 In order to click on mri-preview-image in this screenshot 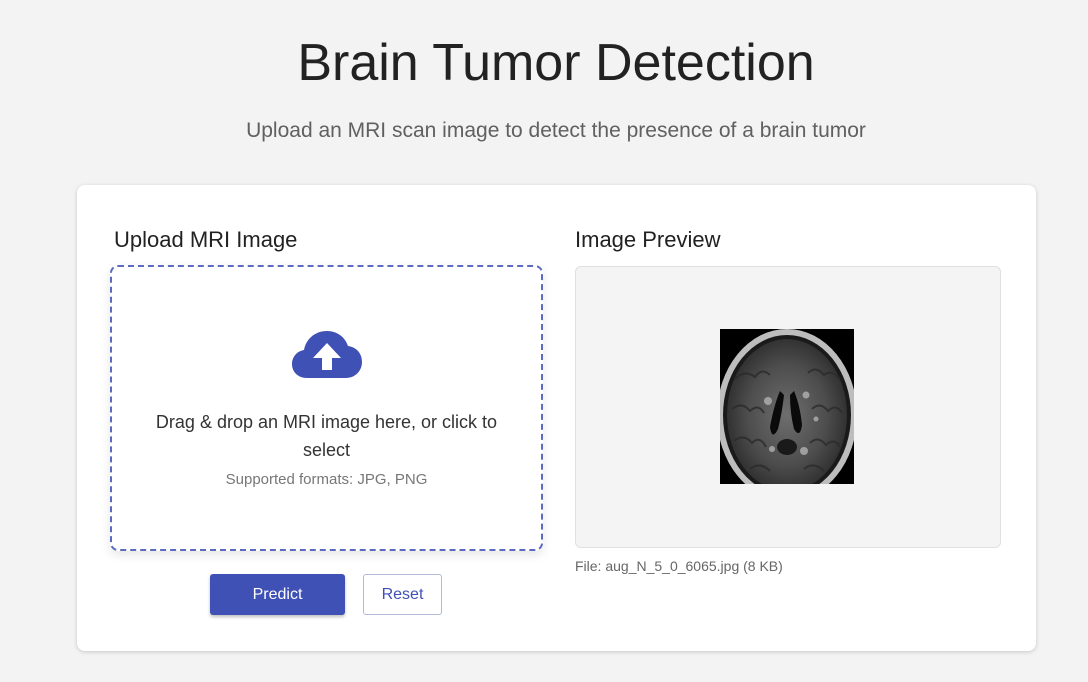, I will do `click(787, 406)`.